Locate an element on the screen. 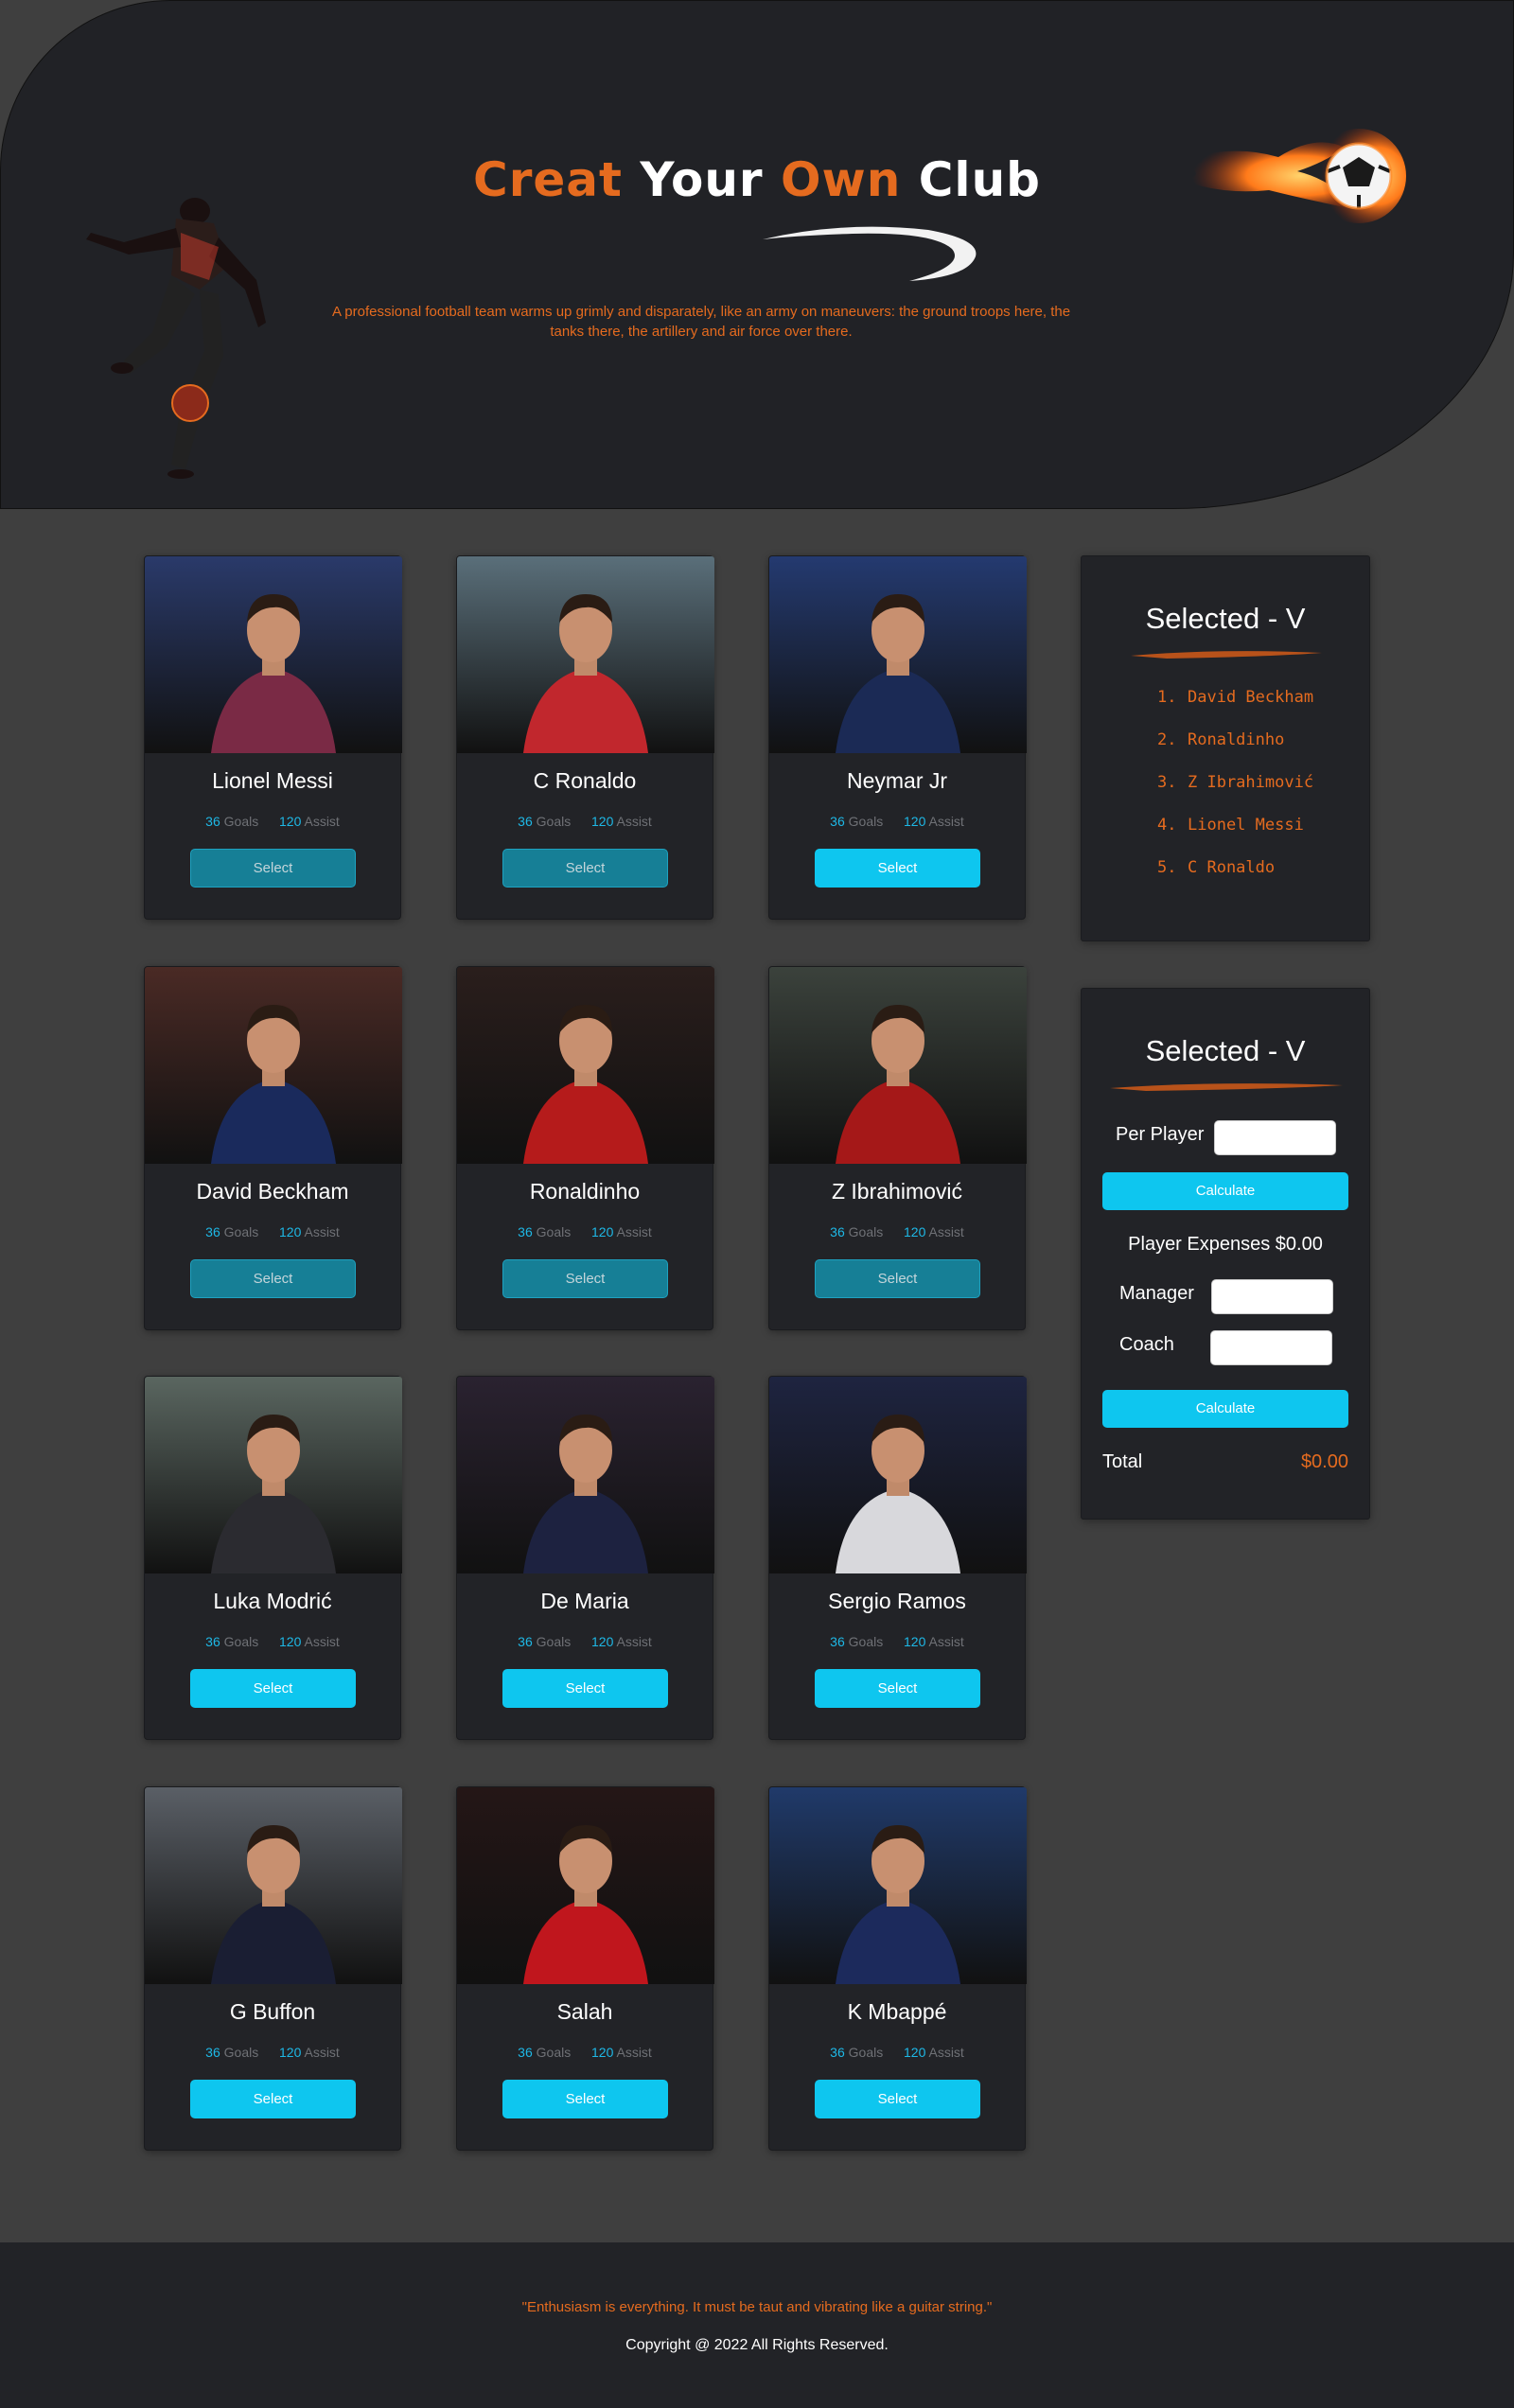  hero-title-creat: Creat is located at coordinates (548, 179).